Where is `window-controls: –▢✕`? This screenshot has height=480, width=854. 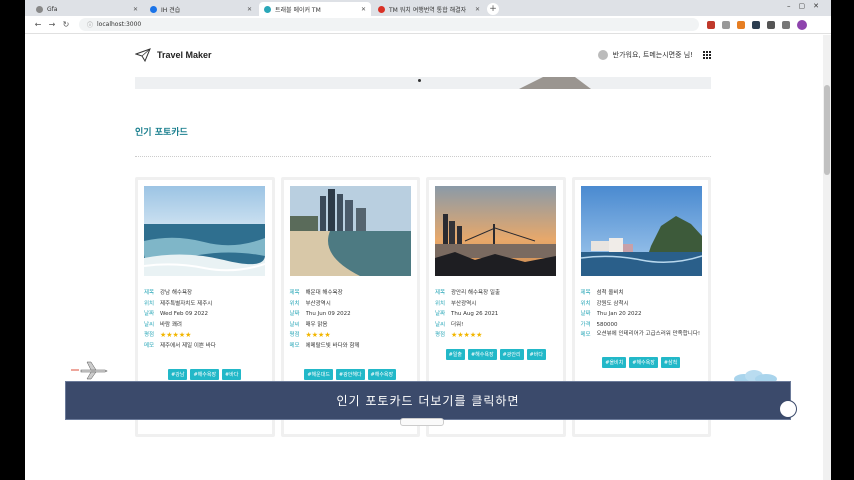
window-controls: –▢✕ is located at coordinates (807, 6).